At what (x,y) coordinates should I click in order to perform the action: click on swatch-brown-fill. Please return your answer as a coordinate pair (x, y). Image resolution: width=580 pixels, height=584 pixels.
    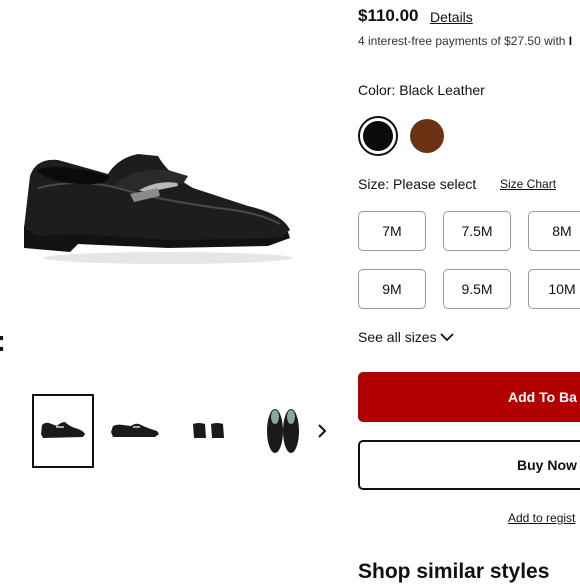
    Looking at the image, I should click on (427, 136).